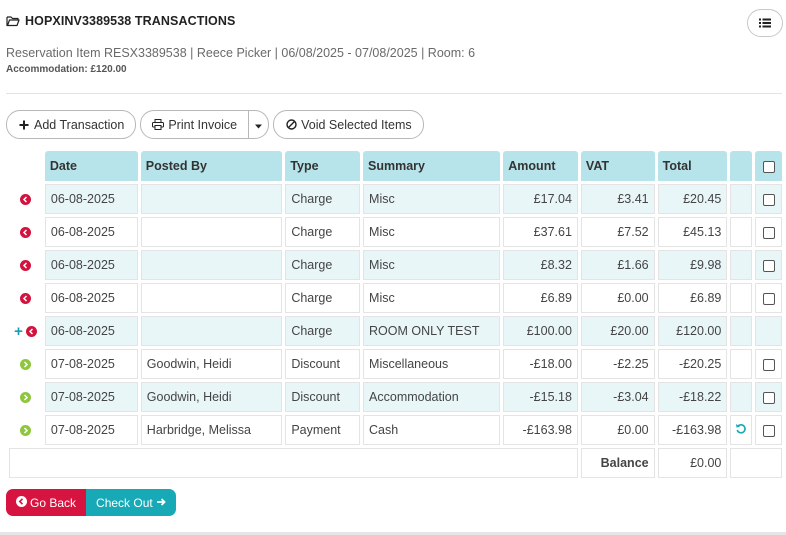  I want to click on check-out-label: Check Out, so click(124, 502).